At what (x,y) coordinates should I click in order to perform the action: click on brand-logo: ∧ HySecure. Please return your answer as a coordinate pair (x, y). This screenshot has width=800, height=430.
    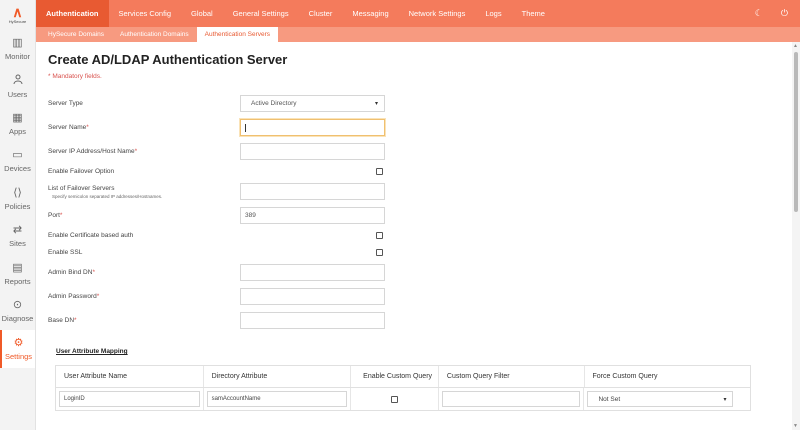
    Looking at the image, I should click on (17, 15).